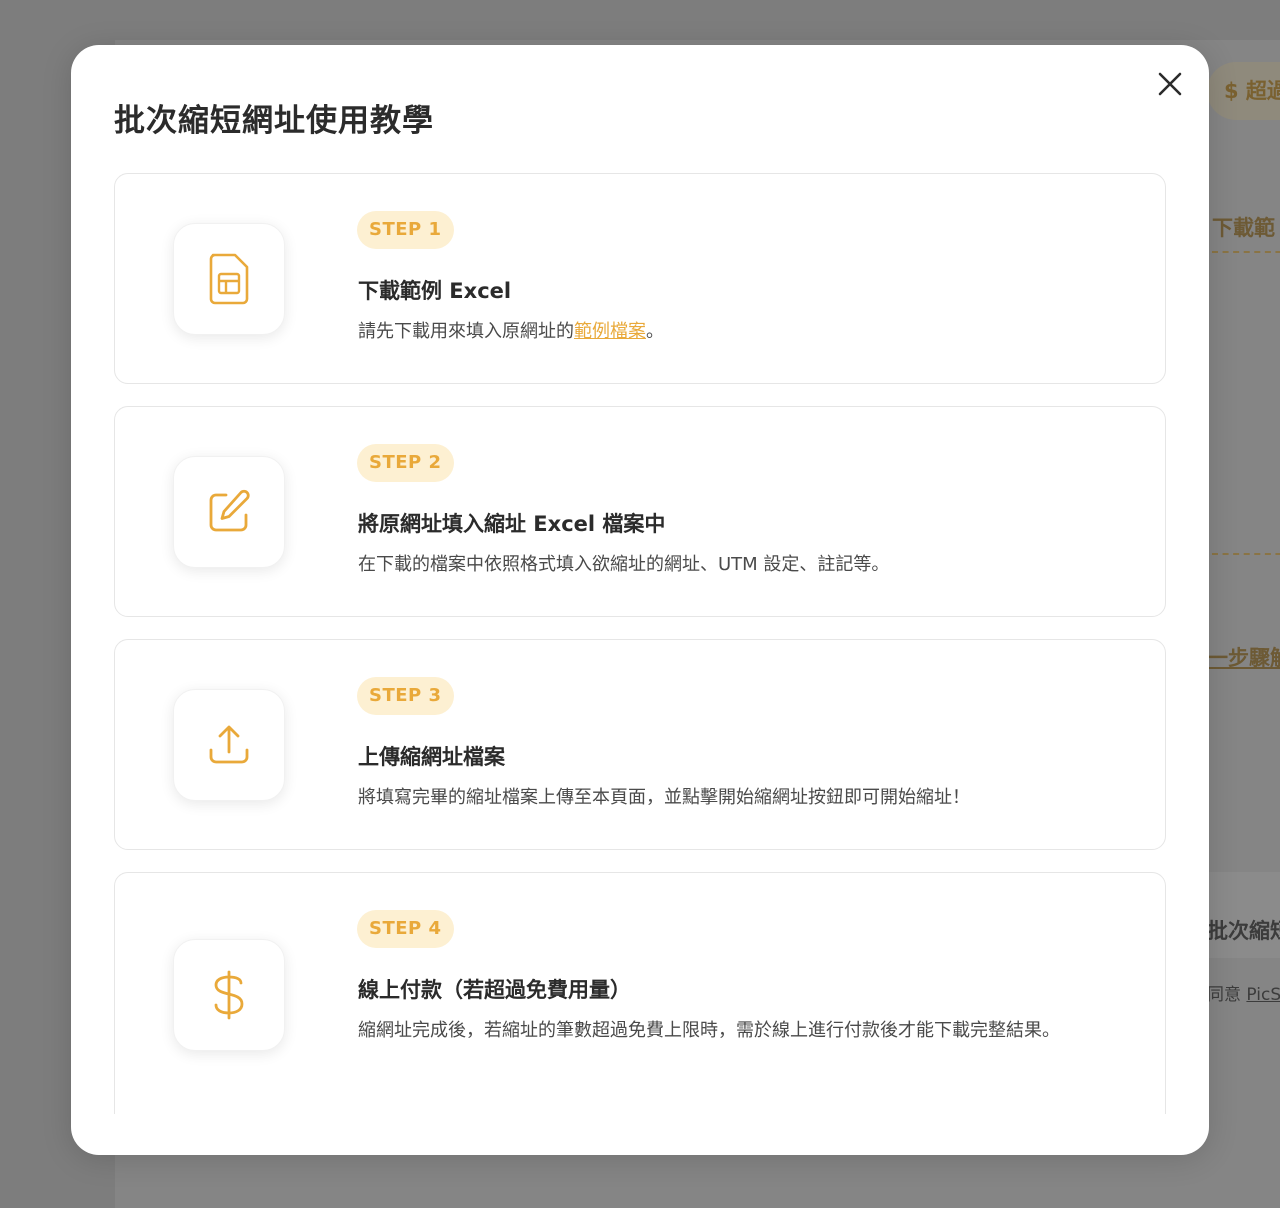  Describe the element at coordinates (1243, 995) in the screenshot. I see `background-agree-text: 同意 PicSe` at that location.